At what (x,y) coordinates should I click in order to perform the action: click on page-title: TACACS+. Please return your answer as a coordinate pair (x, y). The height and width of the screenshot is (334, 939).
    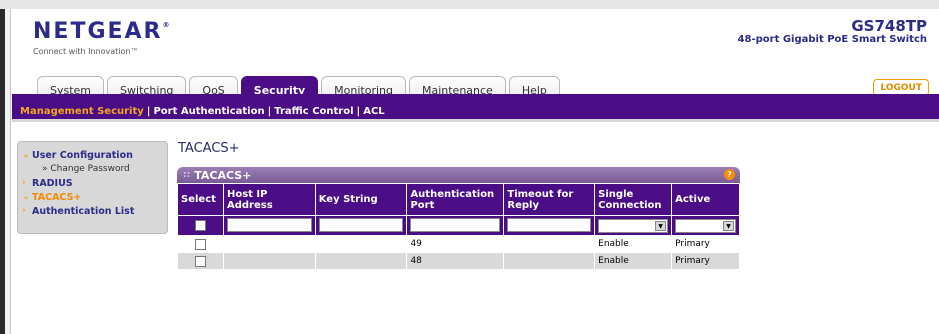
    Looking at the image, I should click on (209, 148).